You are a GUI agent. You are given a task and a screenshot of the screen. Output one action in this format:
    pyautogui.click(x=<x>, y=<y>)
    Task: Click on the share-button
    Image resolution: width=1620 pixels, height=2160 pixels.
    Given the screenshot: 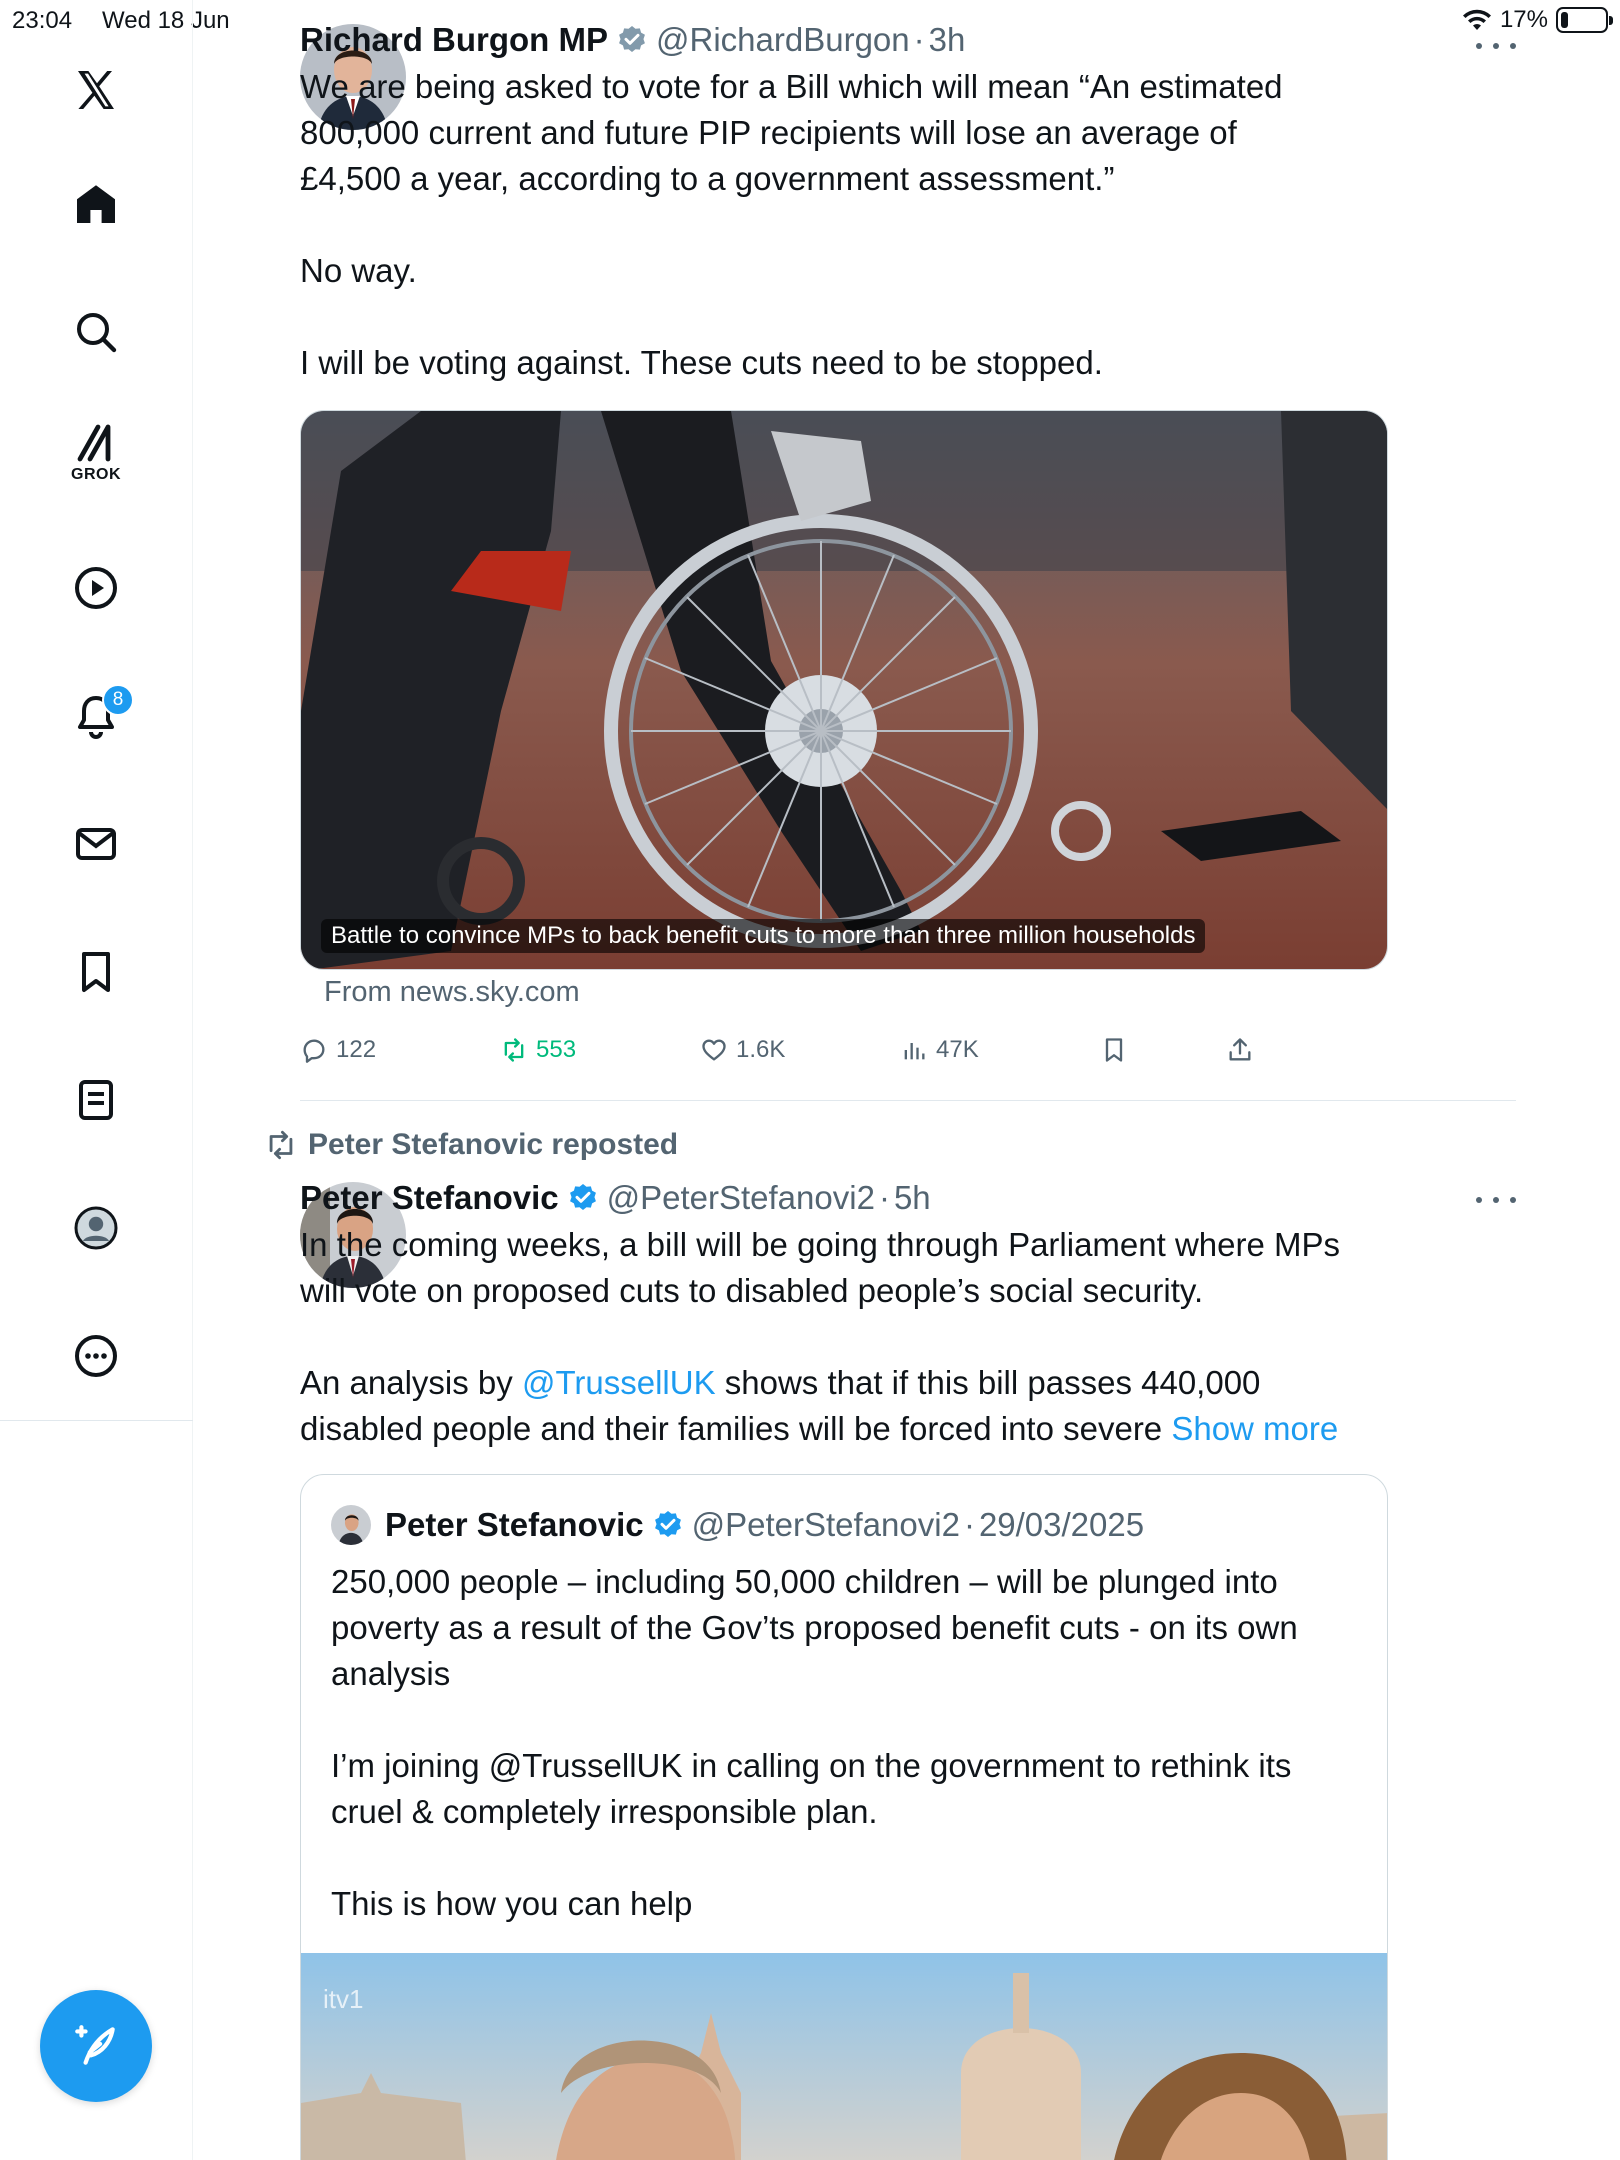 What is the action you would take?
    pyautogui.click(x=1240, y=1050)
    